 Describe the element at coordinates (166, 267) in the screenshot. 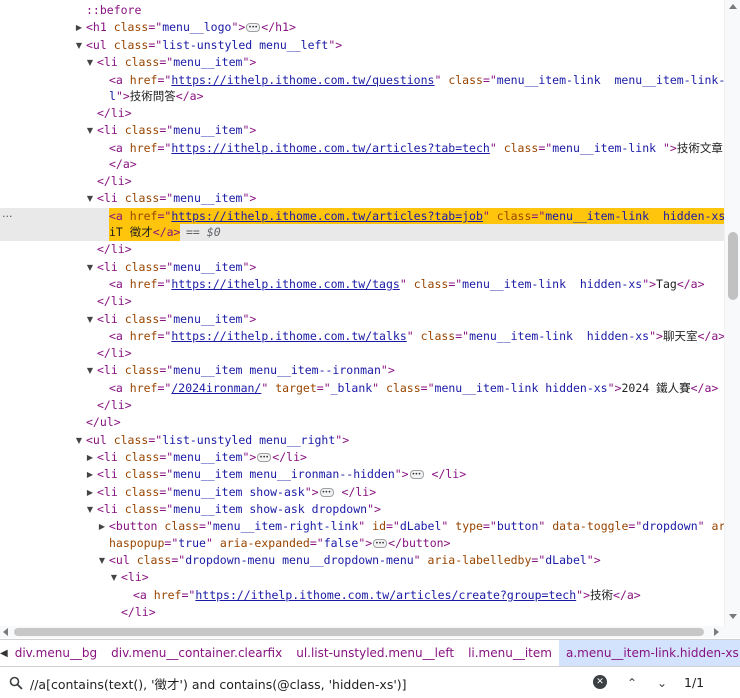

I see `markup-token: ="` at that location.